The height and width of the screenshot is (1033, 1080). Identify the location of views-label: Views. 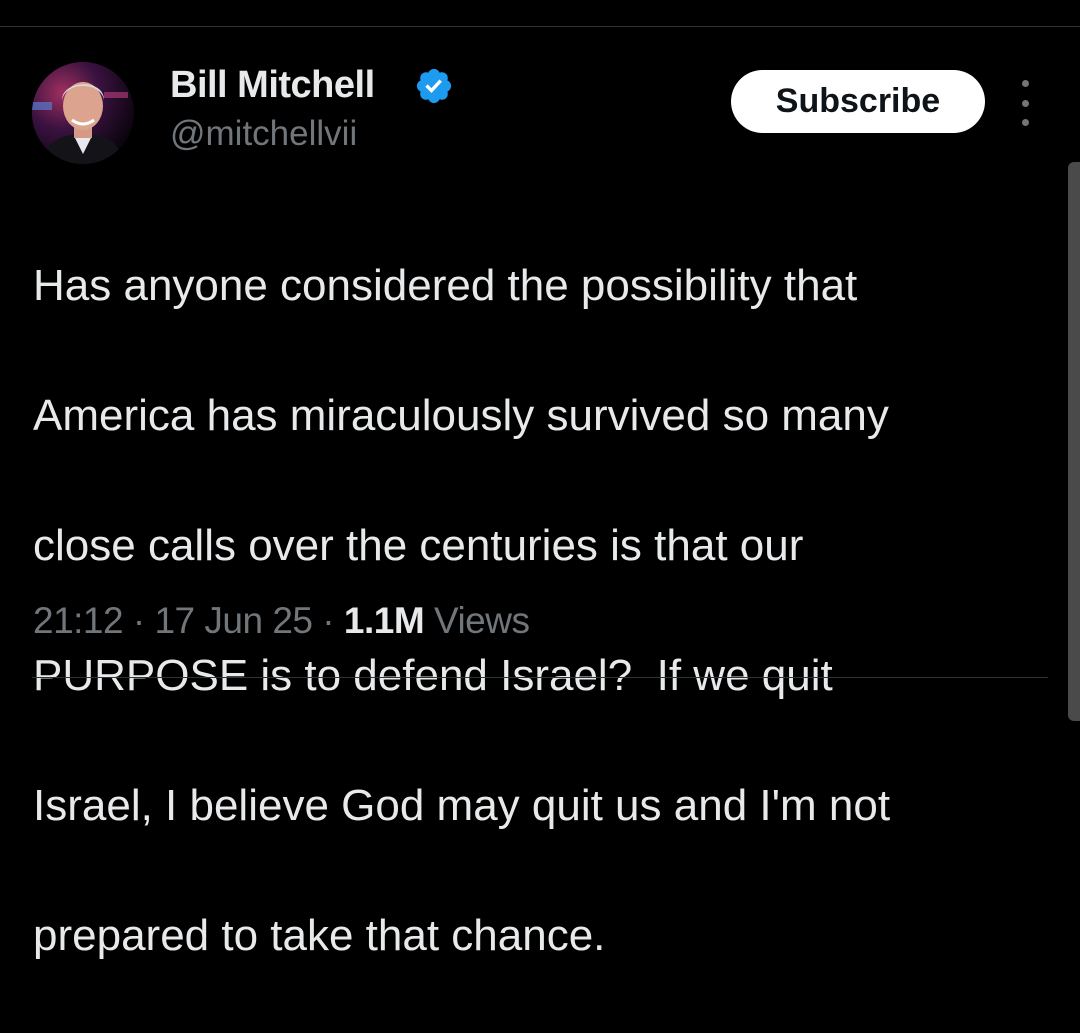
(482, 620).